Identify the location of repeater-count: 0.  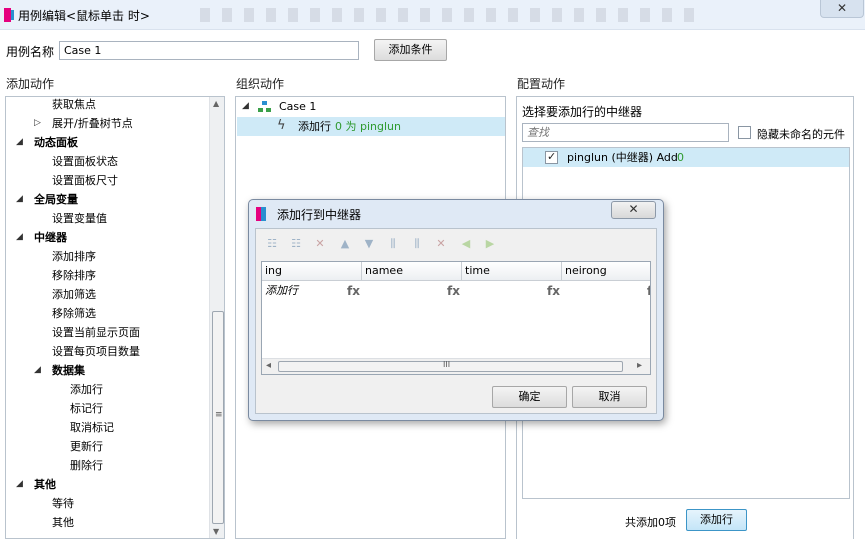
(680, 157).